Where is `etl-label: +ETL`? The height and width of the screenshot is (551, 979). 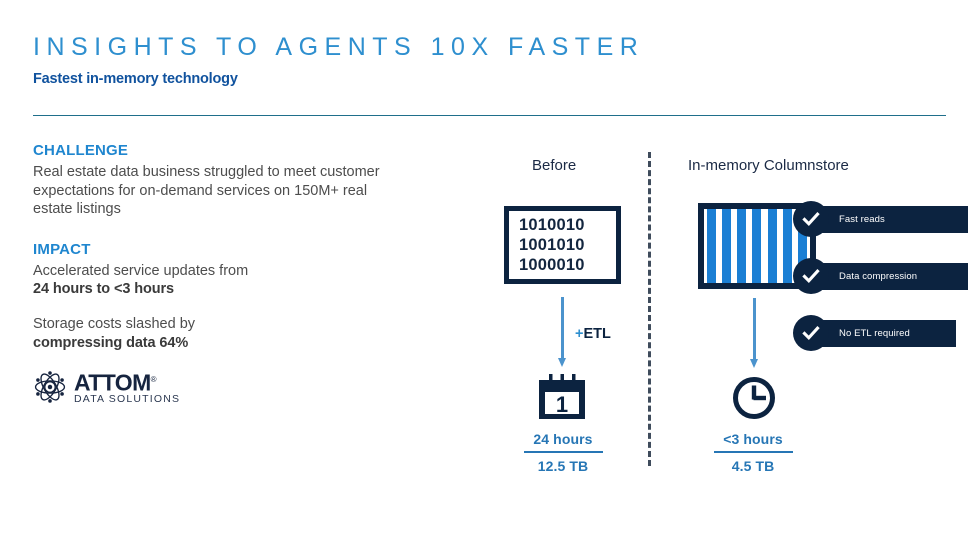
etl-label: +ETL is located at coordinates (593, 334).